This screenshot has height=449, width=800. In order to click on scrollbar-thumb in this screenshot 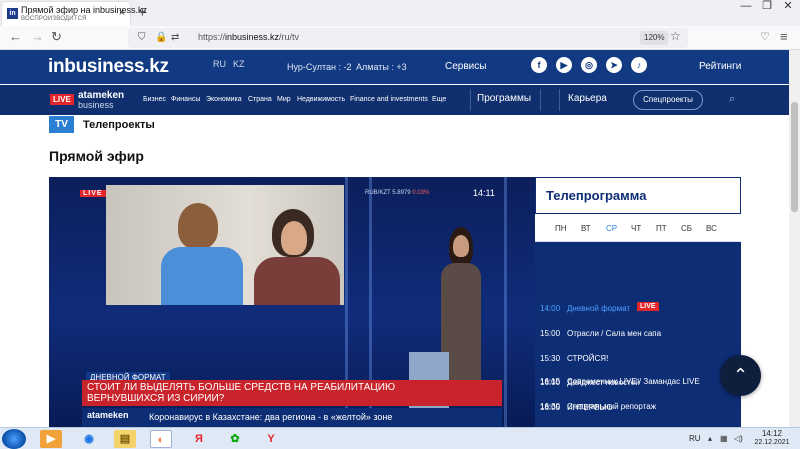, I will do `click(794, 157)`.